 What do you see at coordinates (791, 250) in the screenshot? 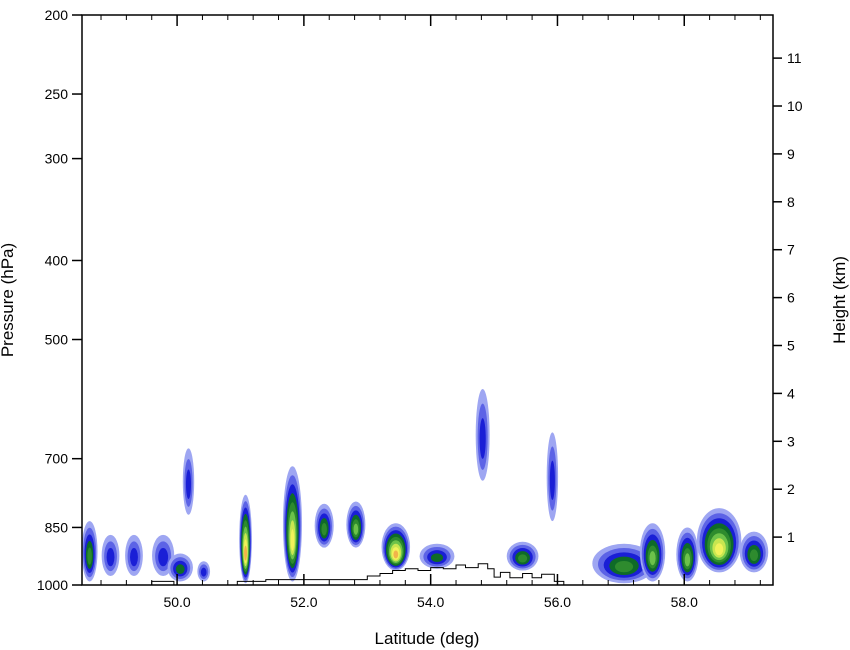
I see `height-tick-label: 7` at bounding box center [791, 250].